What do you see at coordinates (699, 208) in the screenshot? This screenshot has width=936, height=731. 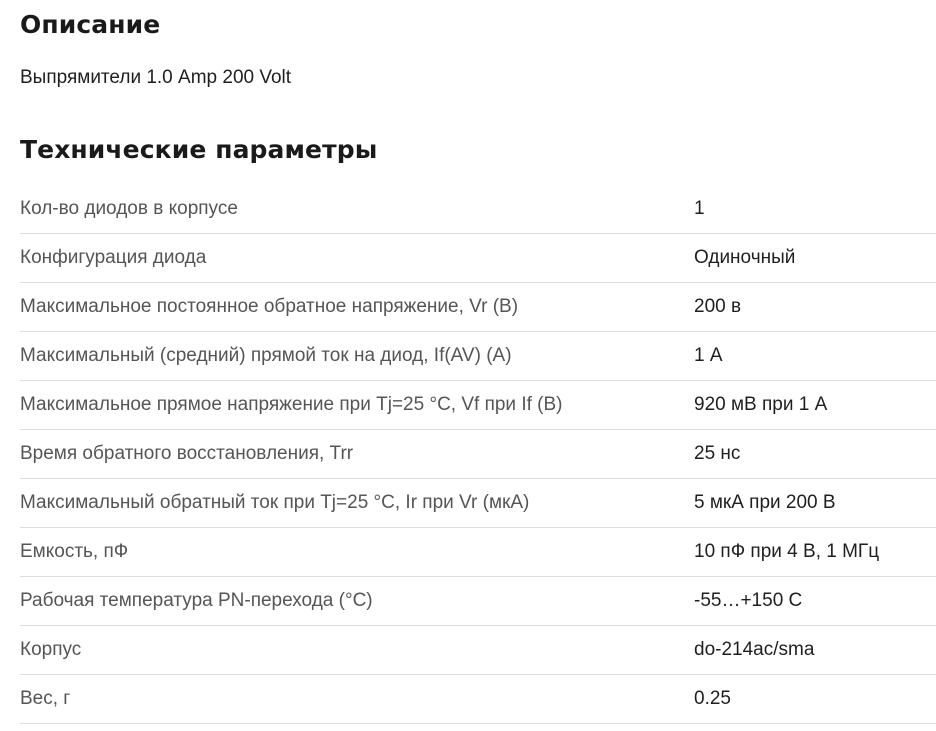 I see `spec-value: 1` at bounding box center [699, 208].